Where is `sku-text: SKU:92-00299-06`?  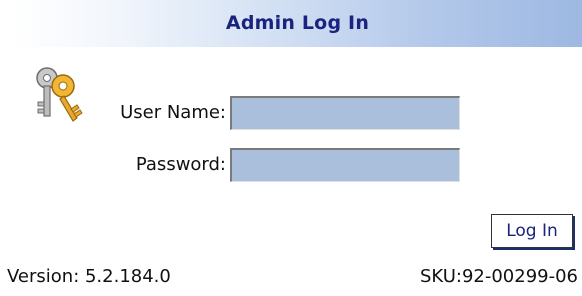 sku-text: SKU:92-00299-06 is located at coordinates (498, 276).